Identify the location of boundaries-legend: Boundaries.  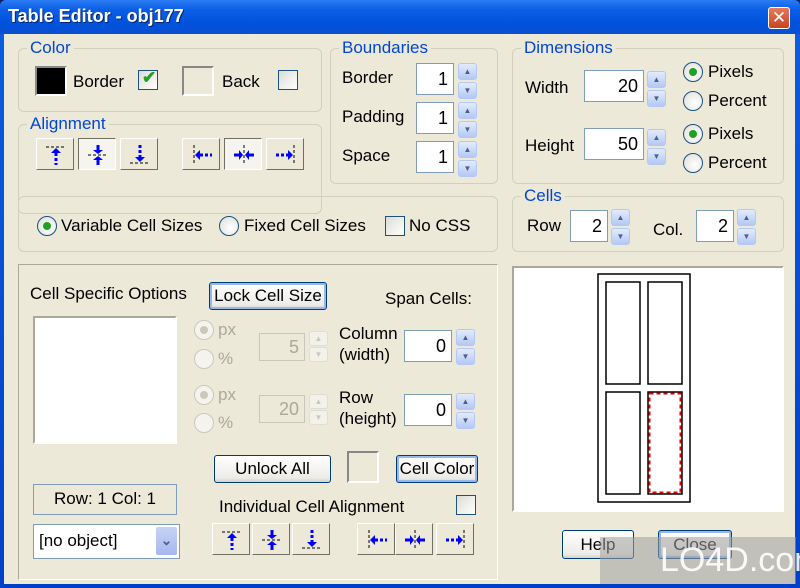
(385, 48).